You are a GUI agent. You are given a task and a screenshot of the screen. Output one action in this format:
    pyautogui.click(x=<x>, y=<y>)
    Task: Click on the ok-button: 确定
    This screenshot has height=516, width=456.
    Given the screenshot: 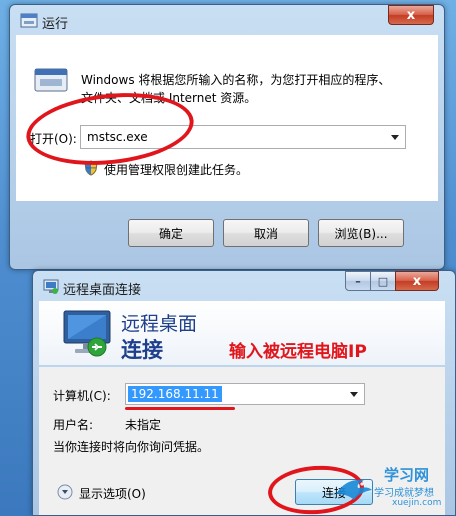 What is the action you would take?
    pyautogui.click(x=171, y=233)
    